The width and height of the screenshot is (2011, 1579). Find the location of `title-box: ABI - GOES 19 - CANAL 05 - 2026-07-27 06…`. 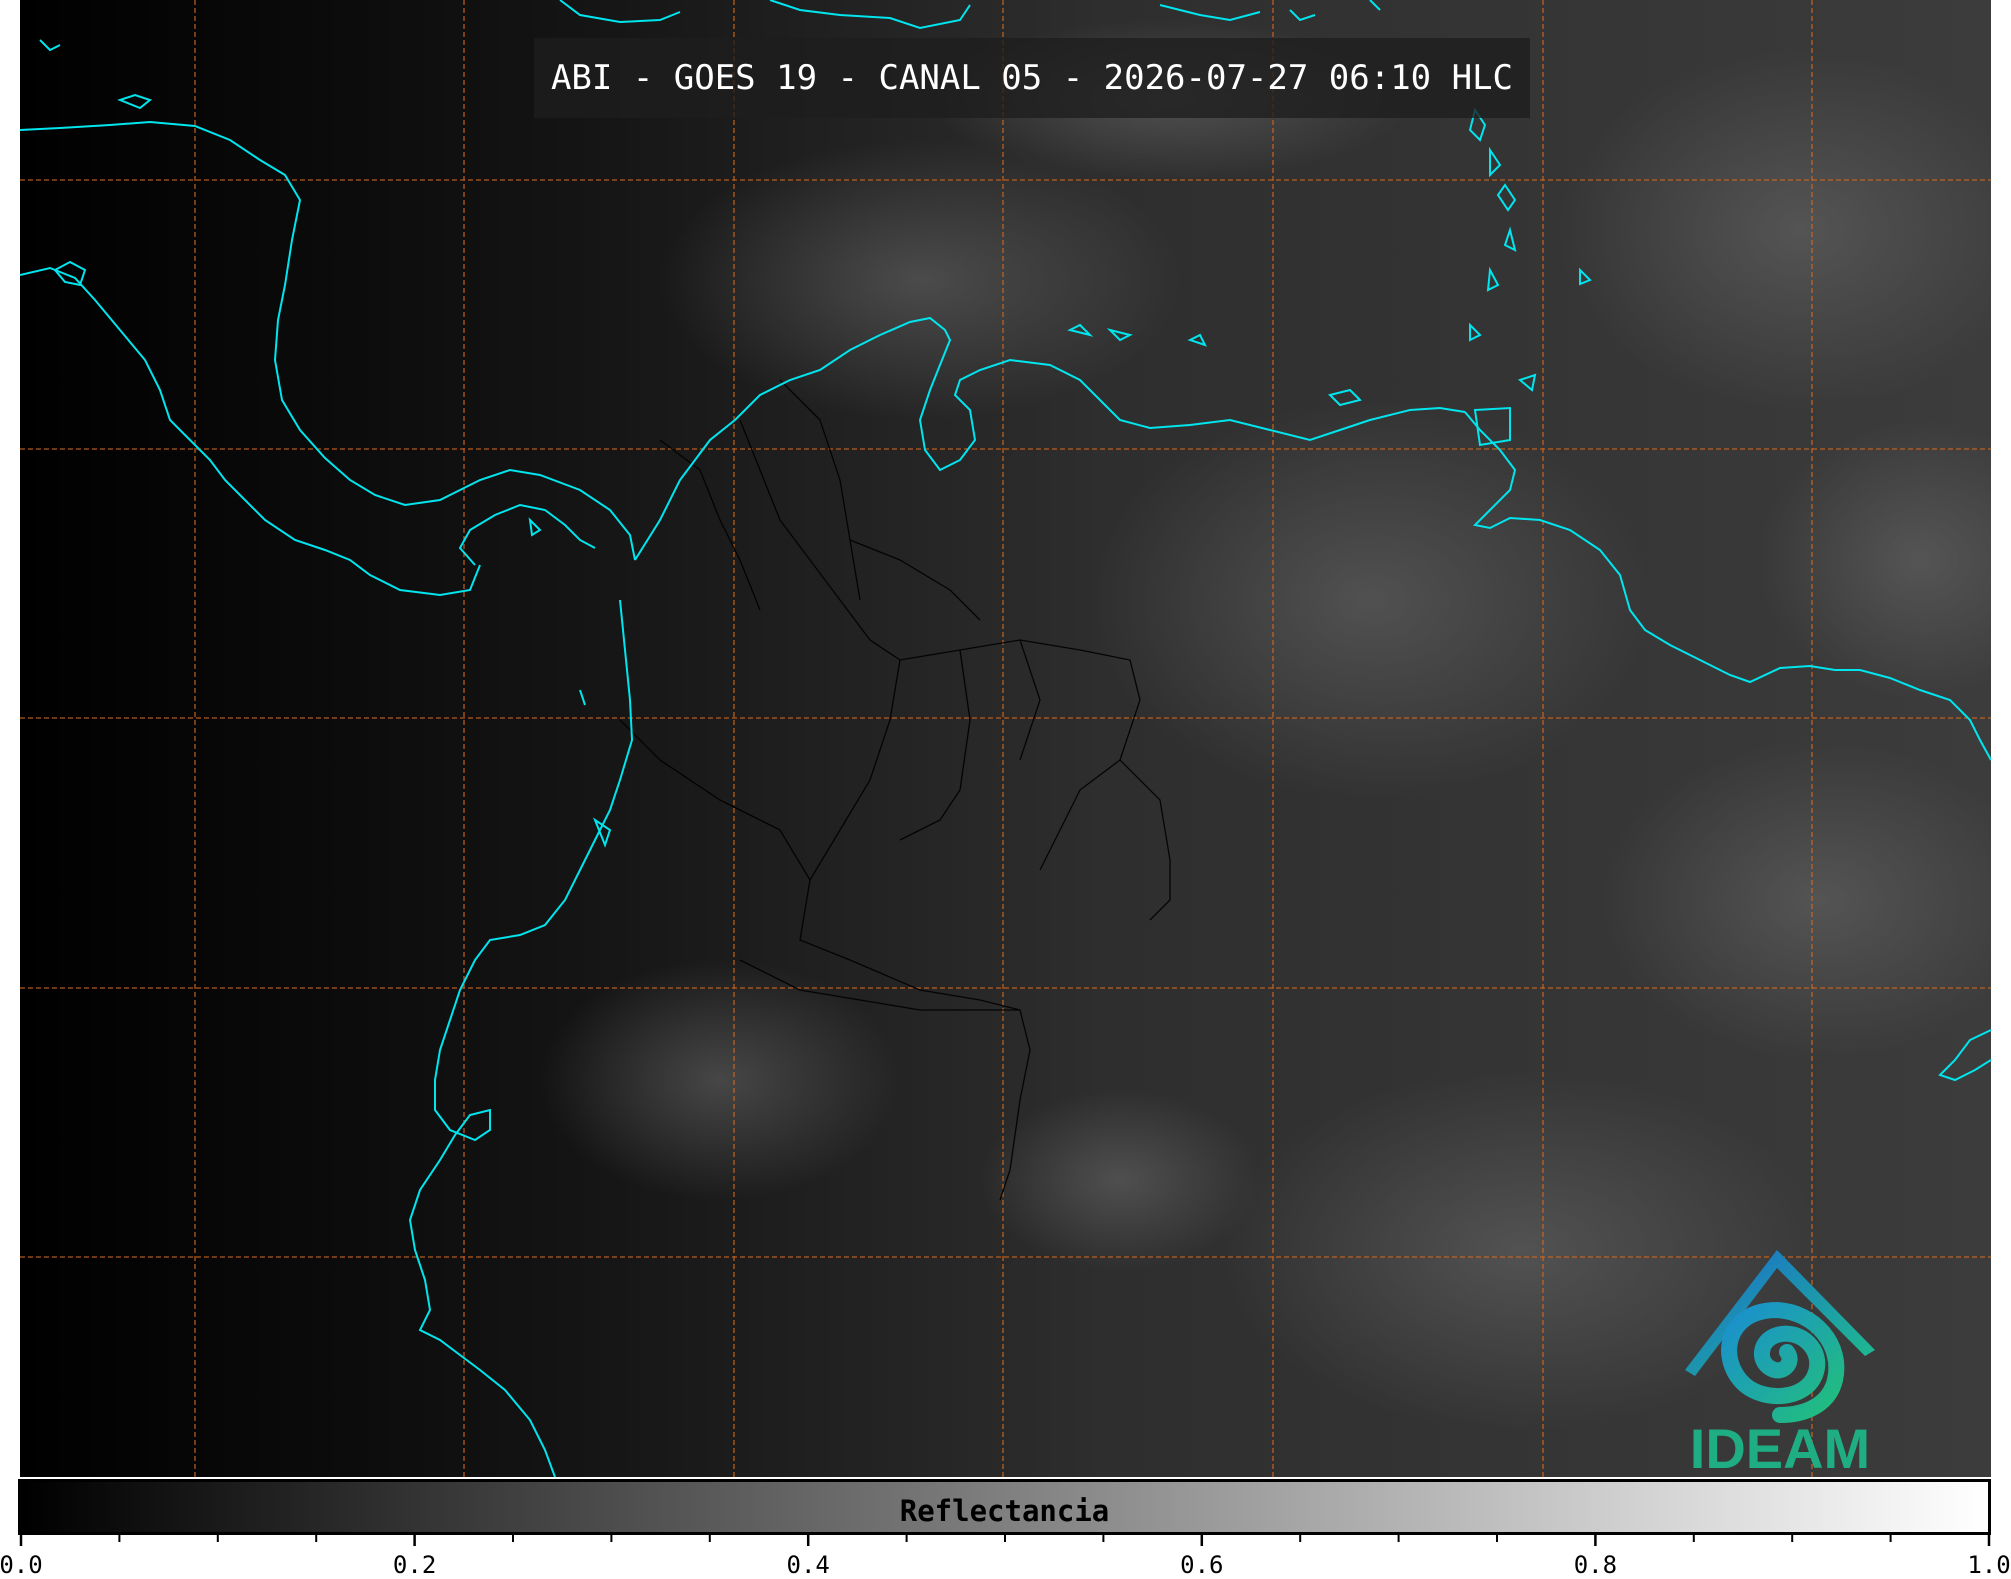

title-box: ABI - GOES 19 - CANAL 05 - 2026-07-27 06… is located at coordinates (1032, 78).